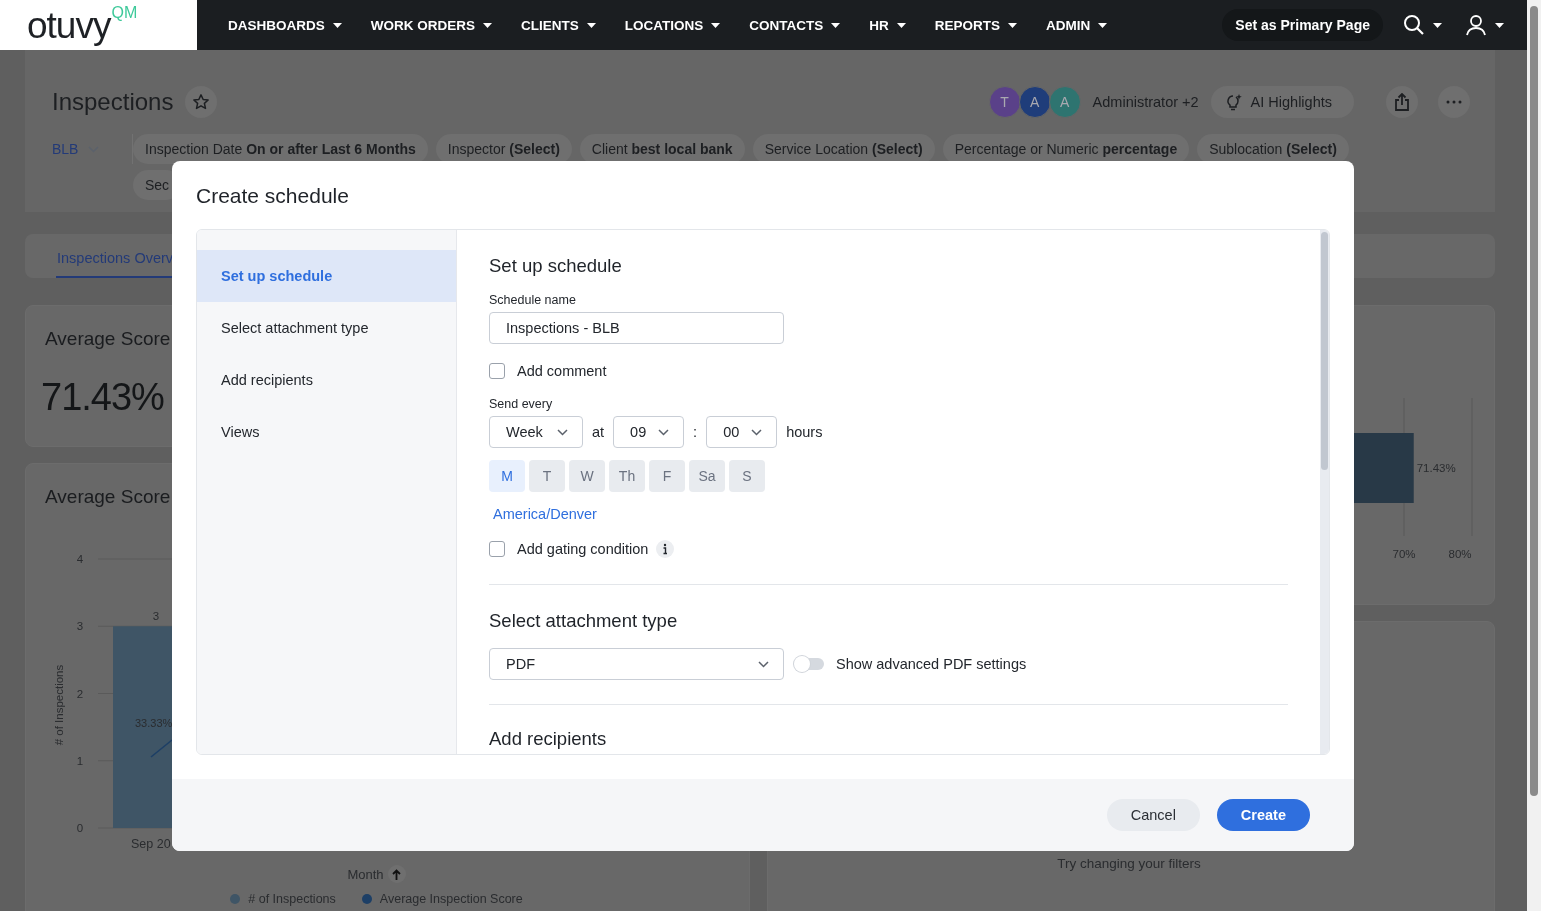 The image size is (1541, 911). What do you see at coordinates (649, 432) in the screenshot?
I see `hour-select: 09` at bounding box center [649, 432].